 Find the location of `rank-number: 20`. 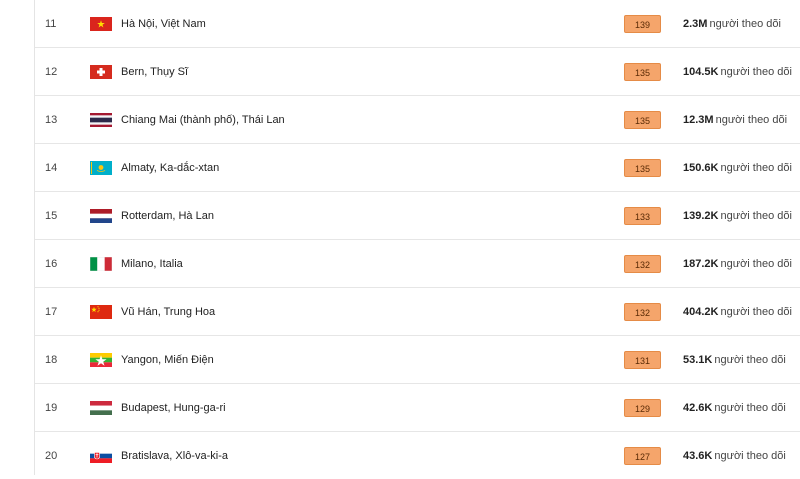

rank-number: 20 is located at coordinates (51, 455).